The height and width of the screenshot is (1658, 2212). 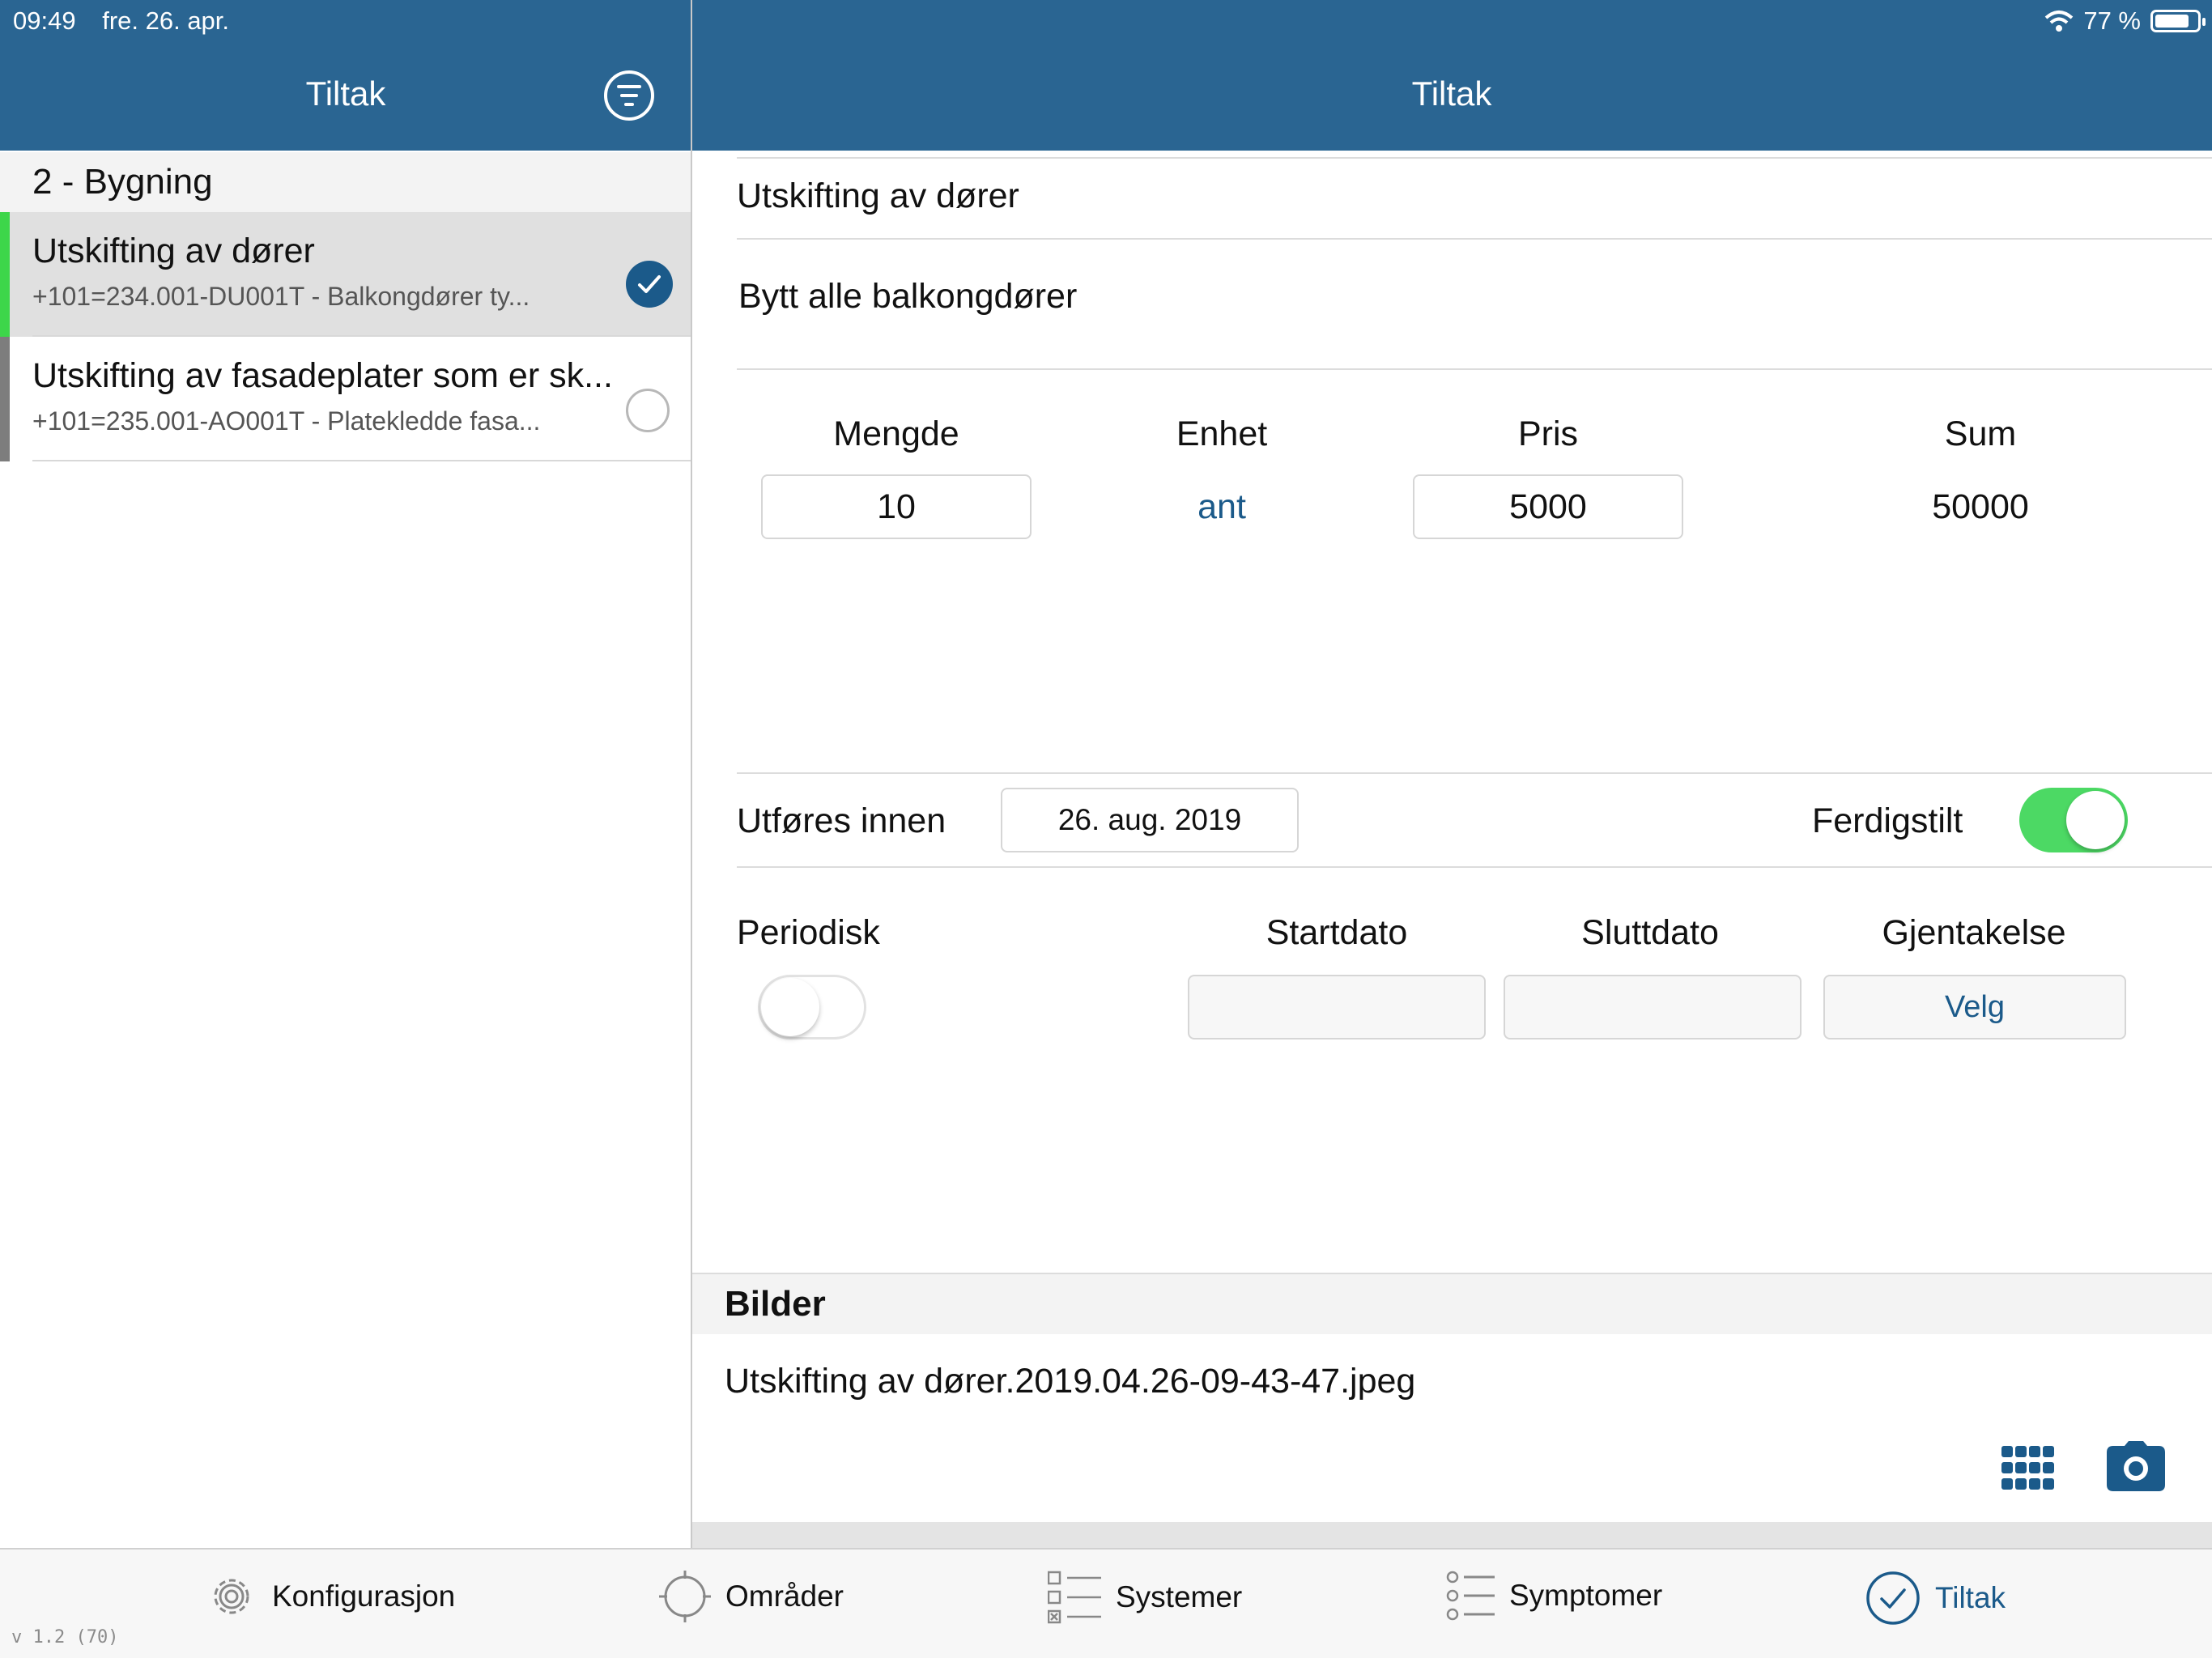 What do you see at coordinates (776, 1304) in the screenshot?
I see `images-section-label: Bilder` at bounding box center [776, 1304].